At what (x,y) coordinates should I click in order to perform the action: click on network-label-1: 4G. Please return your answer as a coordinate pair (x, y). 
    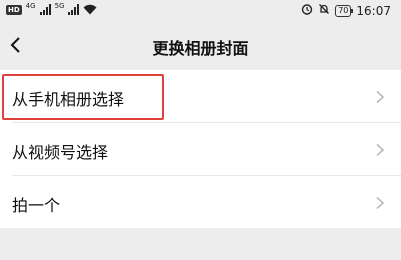
    Looking at the image, I should click on (30, 6).